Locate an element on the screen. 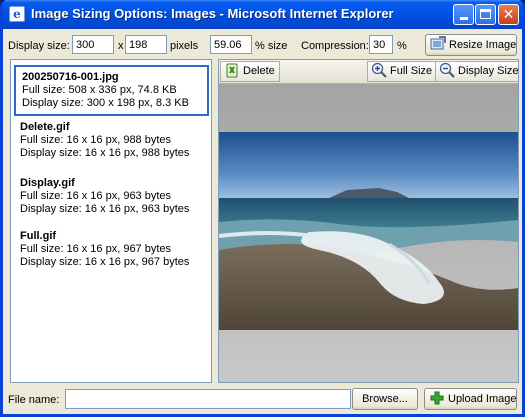  minimize-icon is located at coordinates (463, 18).